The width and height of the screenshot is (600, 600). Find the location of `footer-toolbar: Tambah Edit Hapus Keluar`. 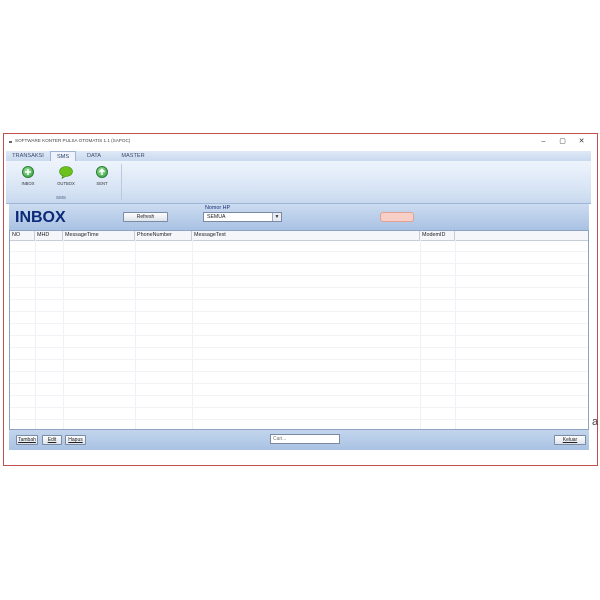

footer-toolbar: Tambah Edit Hapus Keluar is located at coordinates (299, 440).